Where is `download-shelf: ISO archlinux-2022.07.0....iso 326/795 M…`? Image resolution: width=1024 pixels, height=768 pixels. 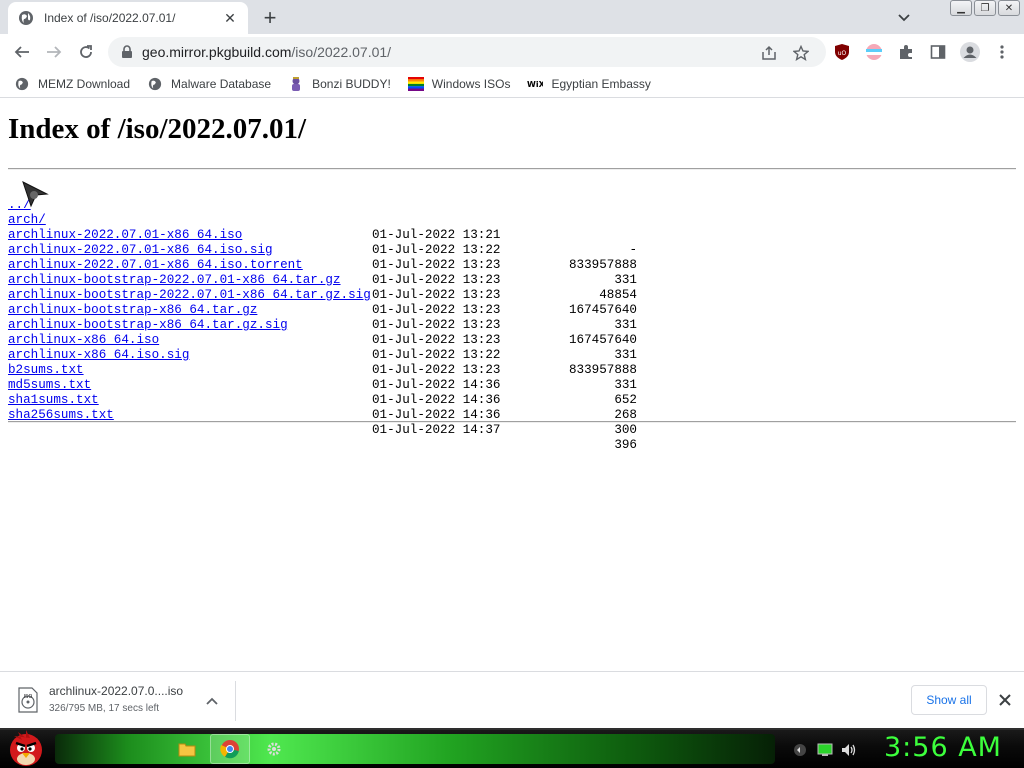
download-shelf: ISO archlinux-2022.07.0....iso 326/795 M… is located at coordinates (512, 699).